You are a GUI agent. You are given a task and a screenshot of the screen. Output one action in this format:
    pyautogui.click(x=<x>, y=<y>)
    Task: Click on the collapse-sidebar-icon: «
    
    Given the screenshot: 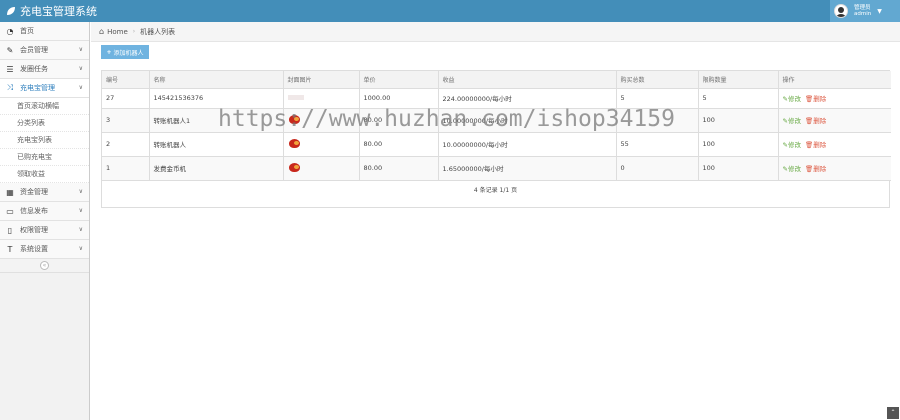 What is the action you would take?
    pyautogui.click(x=44, y=265)
    